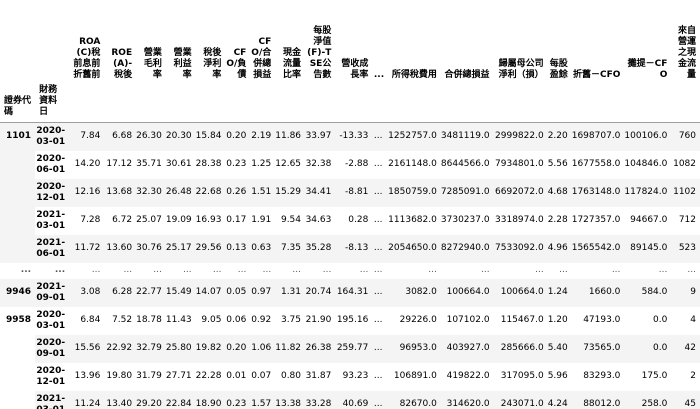 Image resolution: width=700 pixels, height=409 pixels. What do you see at coordinates (519, 164) in the screenshot?
I see `table-cell: 7934801.0` at bounding box center [519, 164].